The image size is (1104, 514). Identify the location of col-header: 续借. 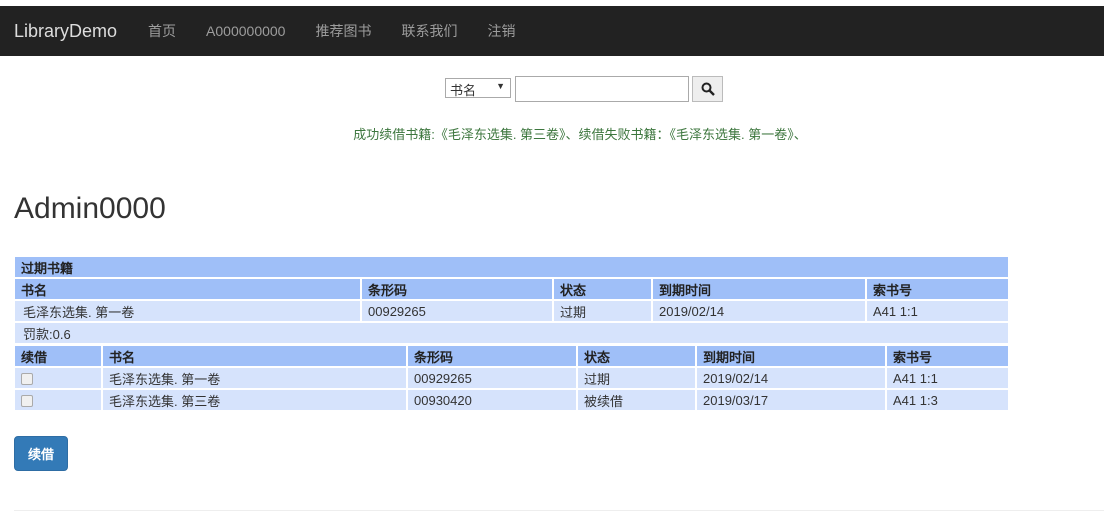
(58, 356).